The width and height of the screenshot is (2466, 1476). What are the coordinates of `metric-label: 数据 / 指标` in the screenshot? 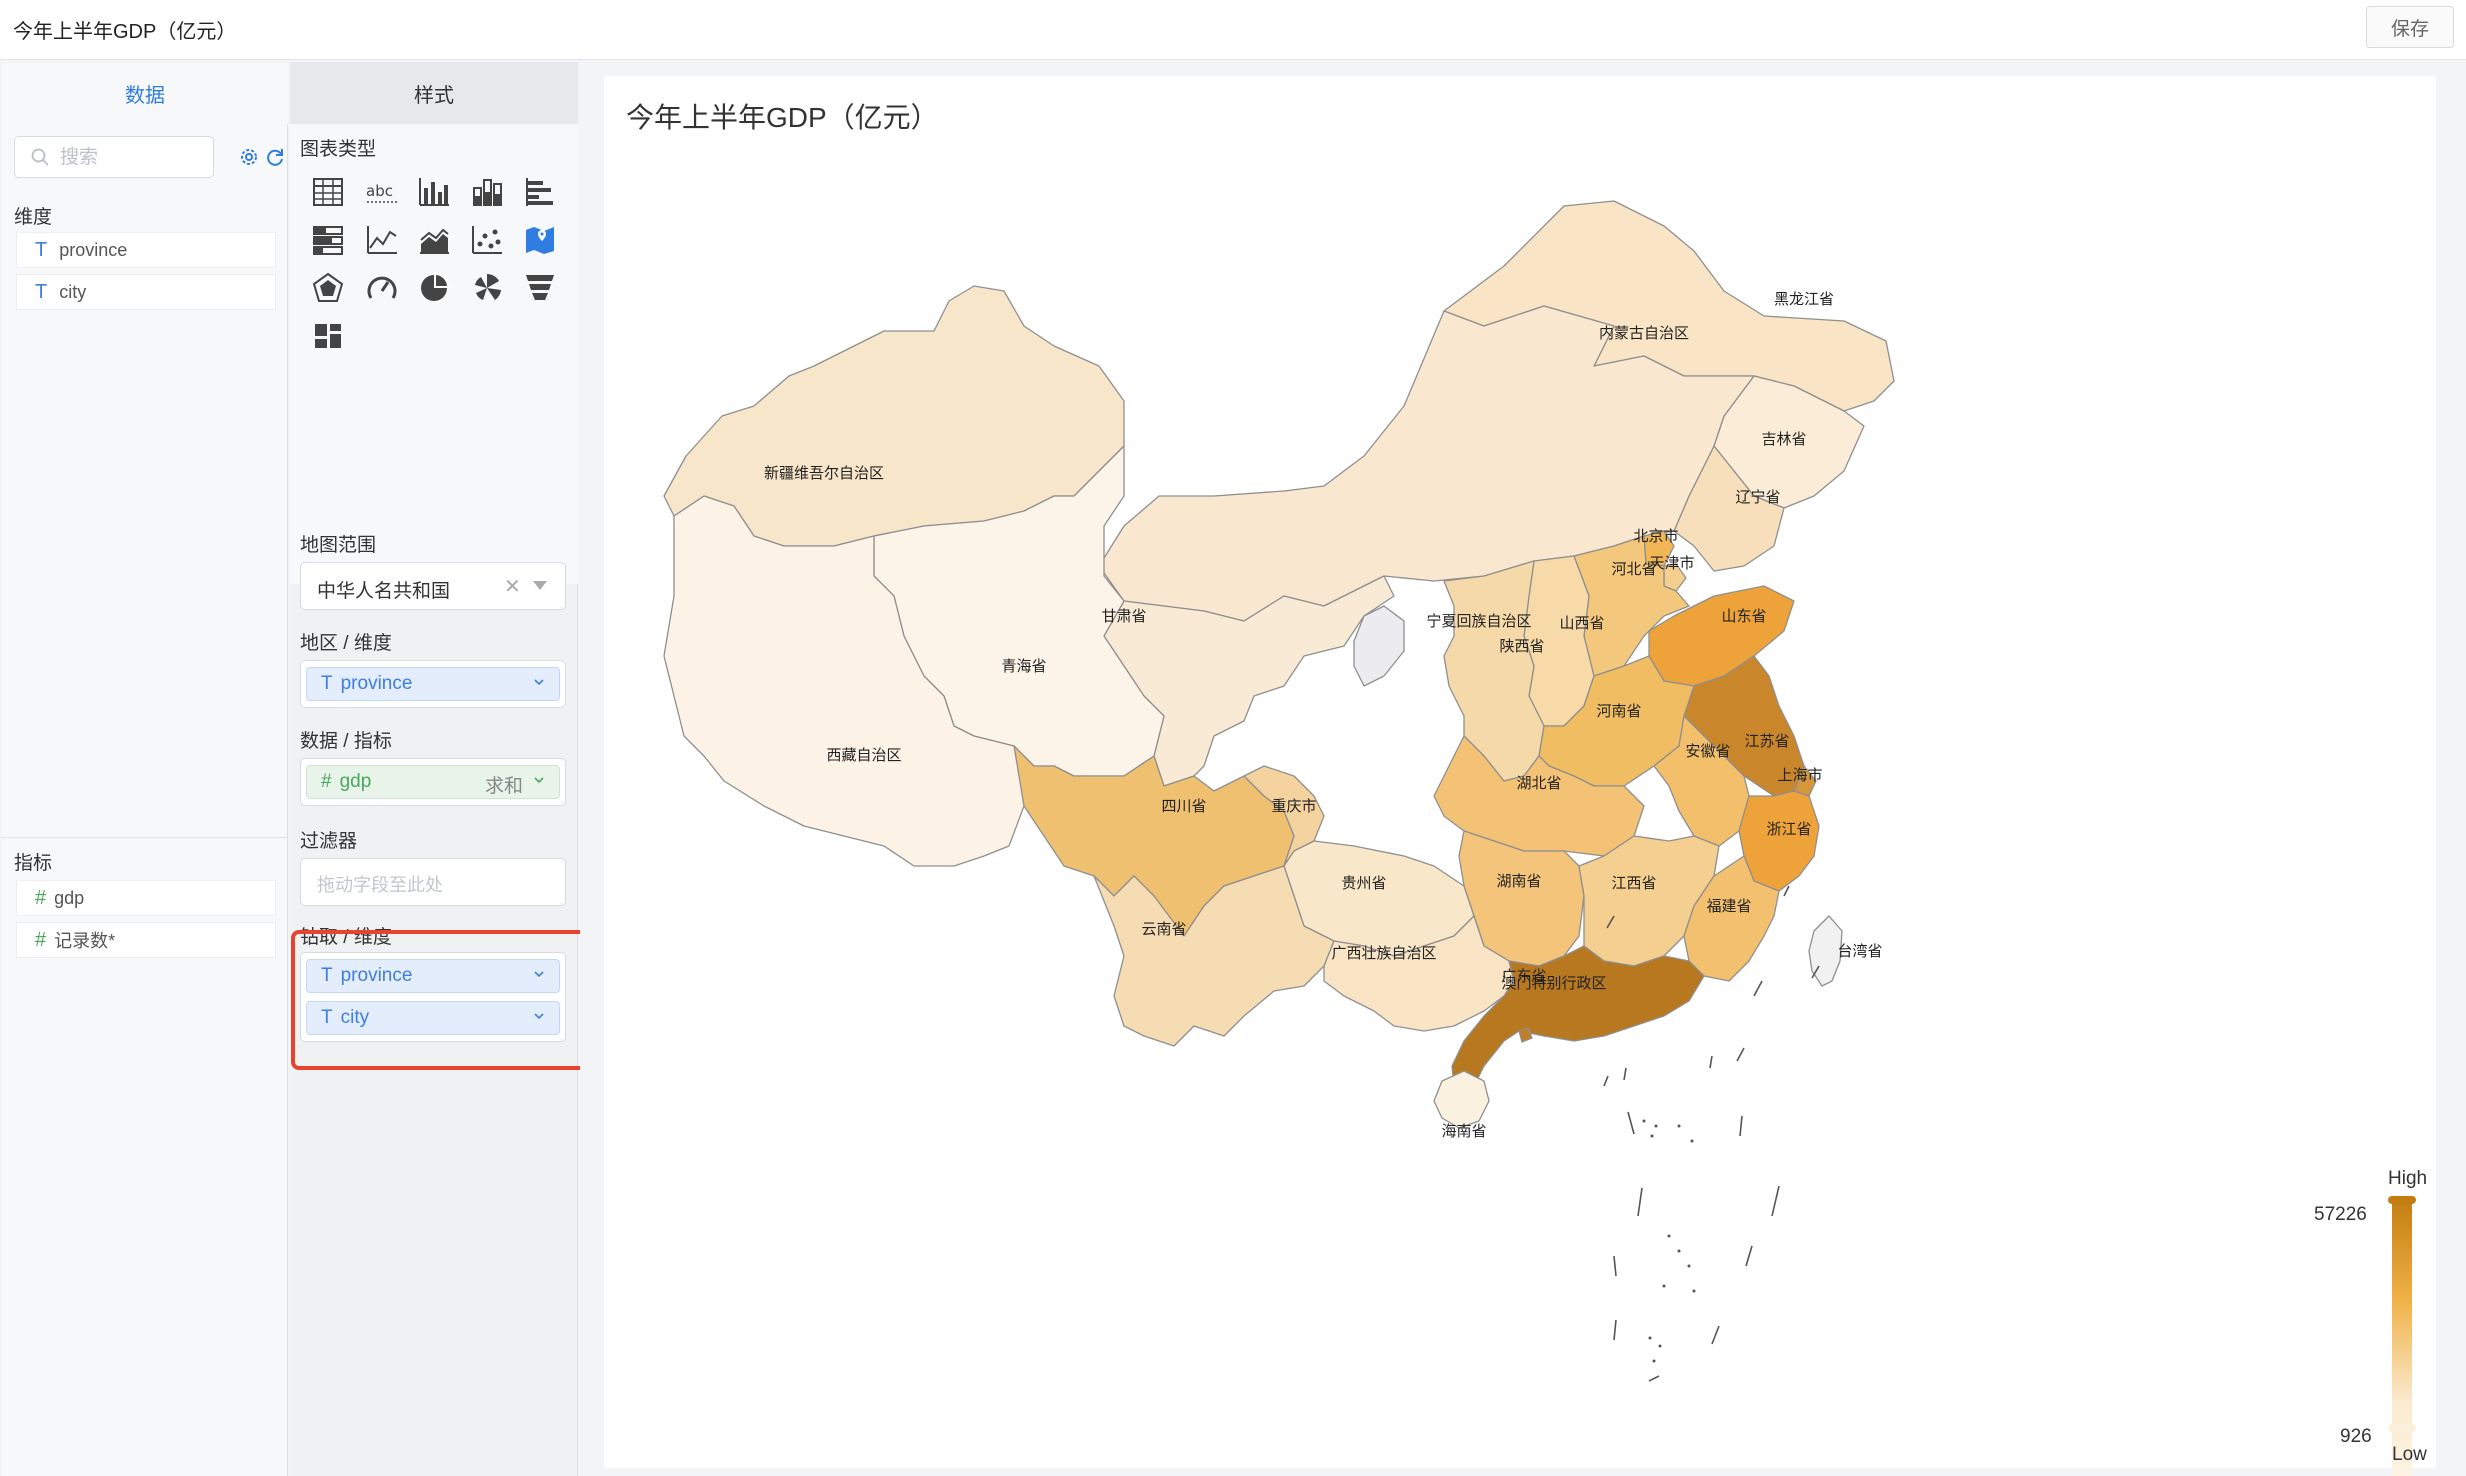 It's located at (346, 741).